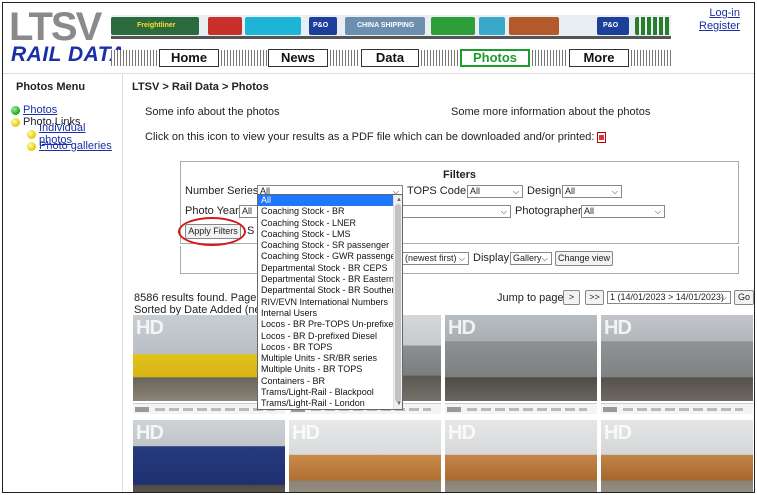 The width and height of the screenshot is (757, 495). Describe the element at coordinates (55, 27) in the screenshot. I see `logo-text: LTSV` at that location.